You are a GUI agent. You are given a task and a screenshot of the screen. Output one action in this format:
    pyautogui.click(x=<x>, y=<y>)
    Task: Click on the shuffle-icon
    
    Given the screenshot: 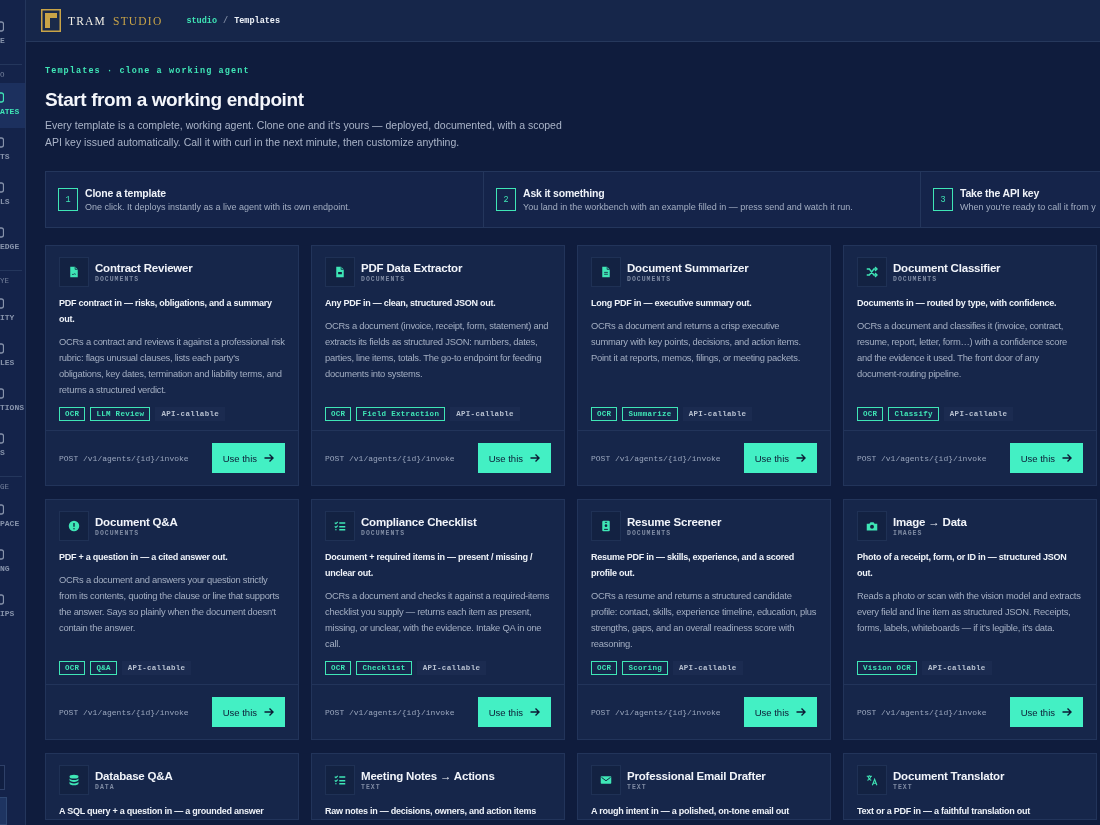 What is the action you would take?
    pyautogui.click(x=872, y=272)
    